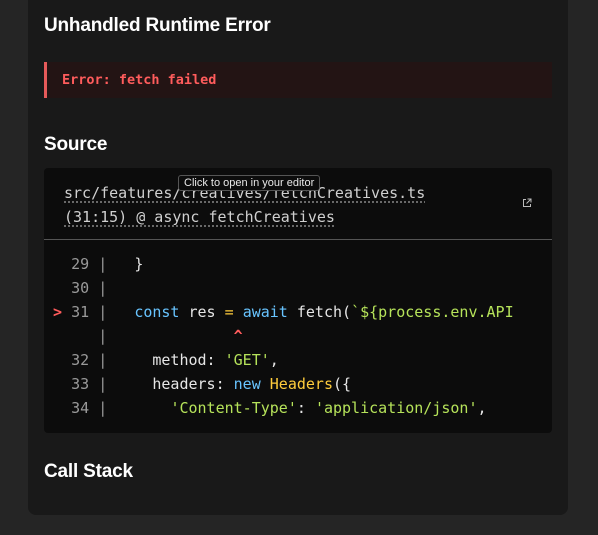 The width and height of the screenshot is (598, 535). Describe the element at coordinates (249, 183) in the screenshot. I see `editor-tooltip: Click to open in your editor` at that location.